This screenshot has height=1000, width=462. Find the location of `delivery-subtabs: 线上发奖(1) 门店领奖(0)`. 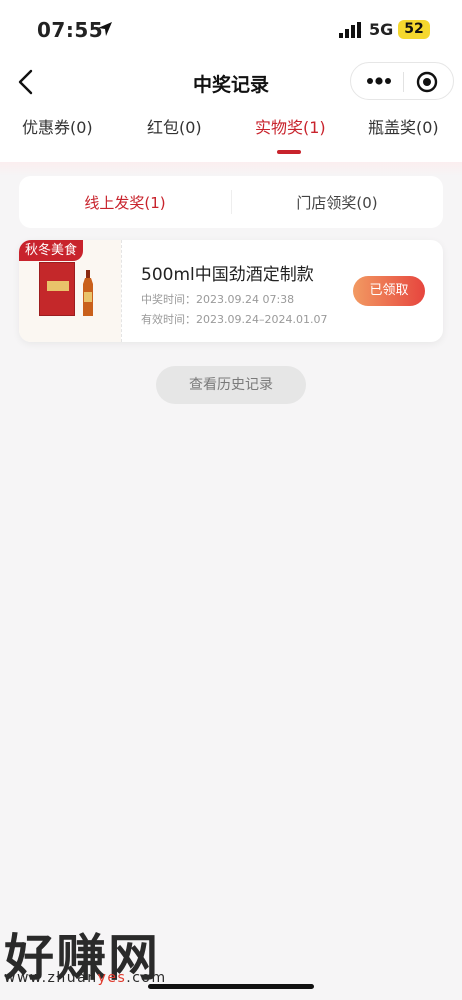

delivery-subtabs: 线上发奖(1) 门店领奖(0) is located at coordinates (231, 202).